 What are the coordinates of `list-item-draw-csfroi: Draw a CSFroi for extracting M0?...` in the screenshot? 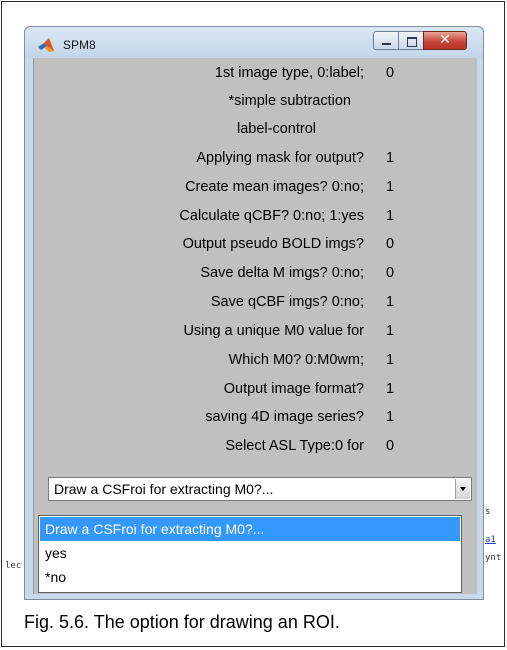 It's located at (250, 529).